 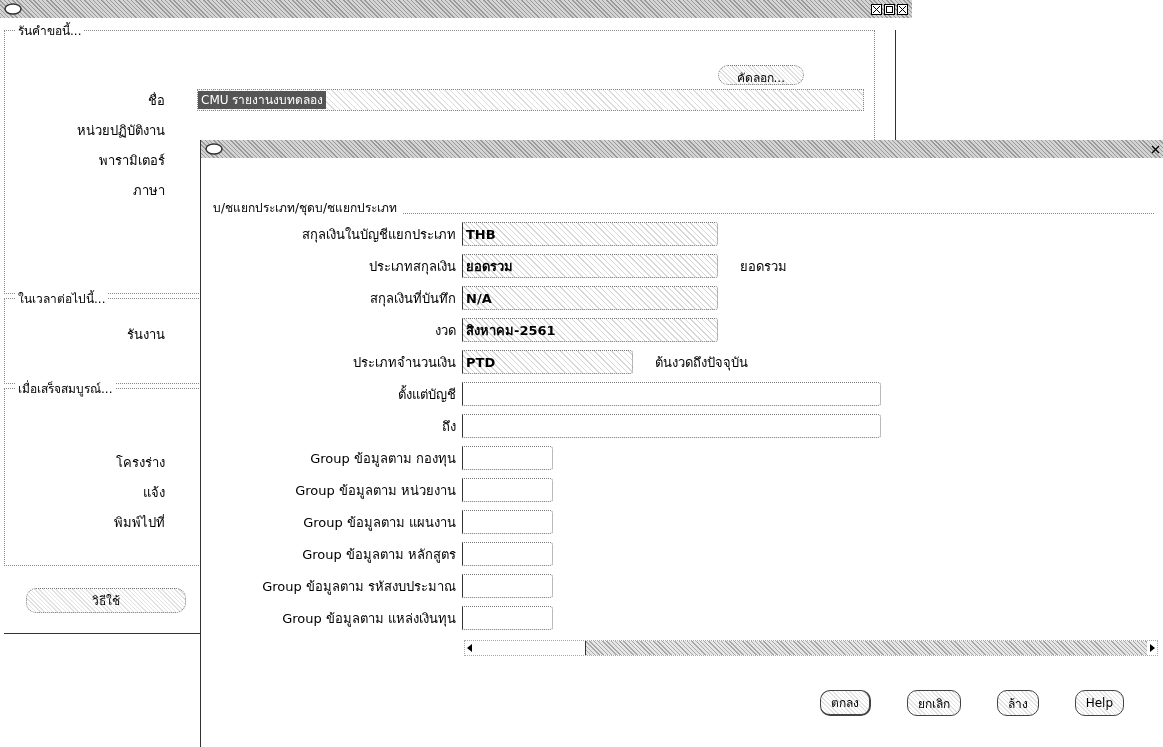 I want to click on field-label: งวด, so click(x=445, y=330).